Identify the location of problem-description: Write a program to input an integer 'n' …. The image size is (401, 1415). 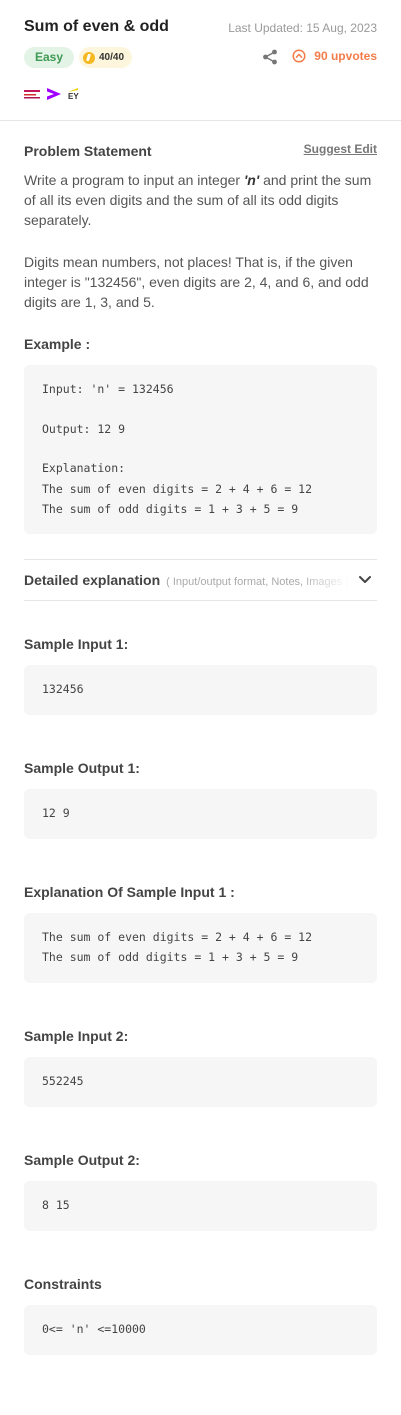
(199, 200).